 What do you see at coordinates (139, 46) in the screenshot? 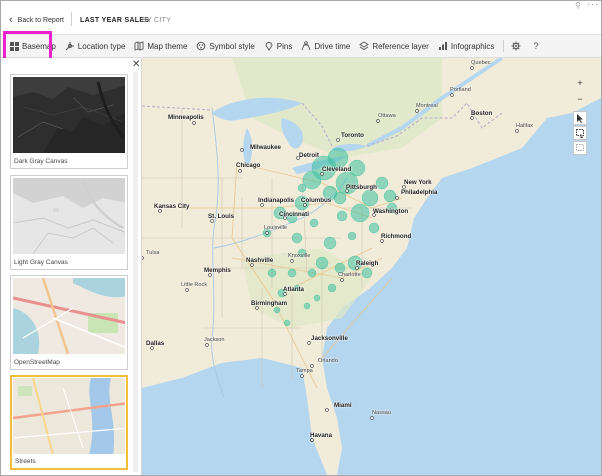
I see `map-theme-icon` at bounding box center [139, 46].